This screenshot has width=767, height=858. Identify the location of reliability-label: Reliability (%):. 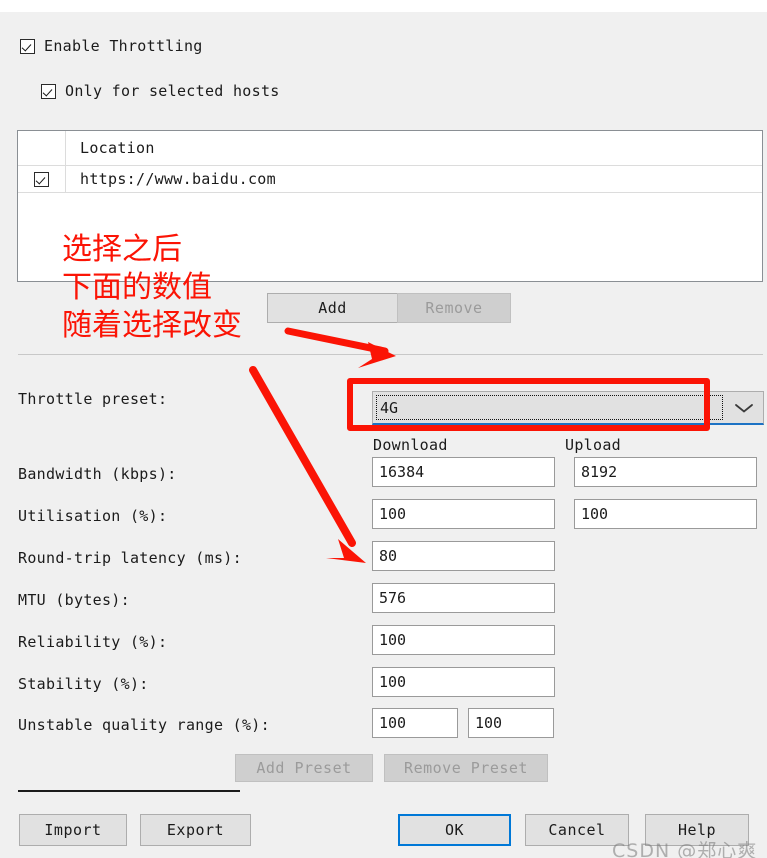
(93, 642).